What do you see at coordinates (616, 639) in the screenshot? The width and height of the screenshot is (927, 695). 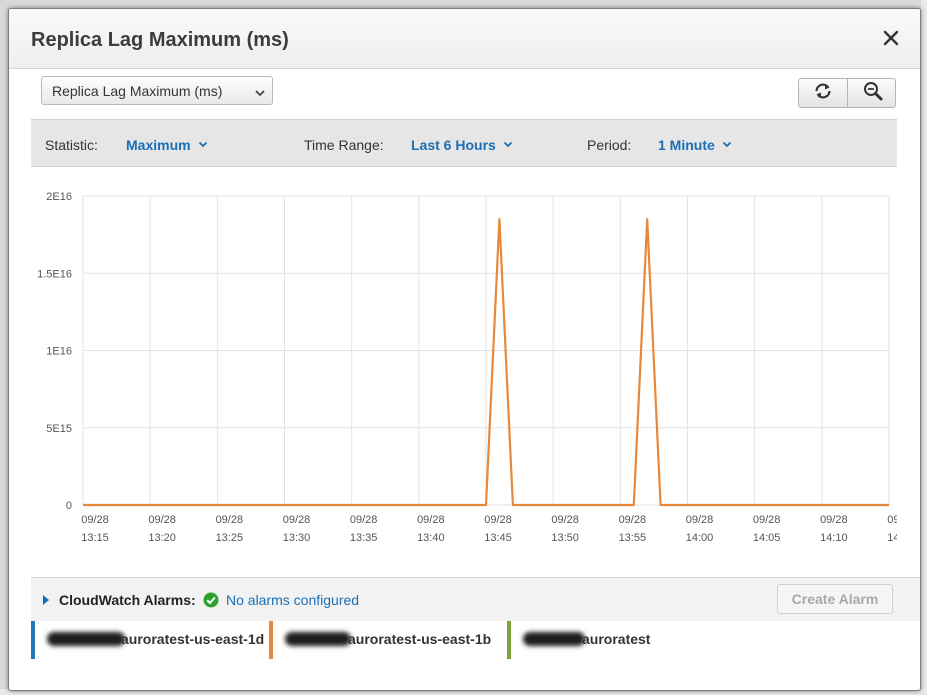 I see `legend-label: auroratest` at bounding box center [616, 639].